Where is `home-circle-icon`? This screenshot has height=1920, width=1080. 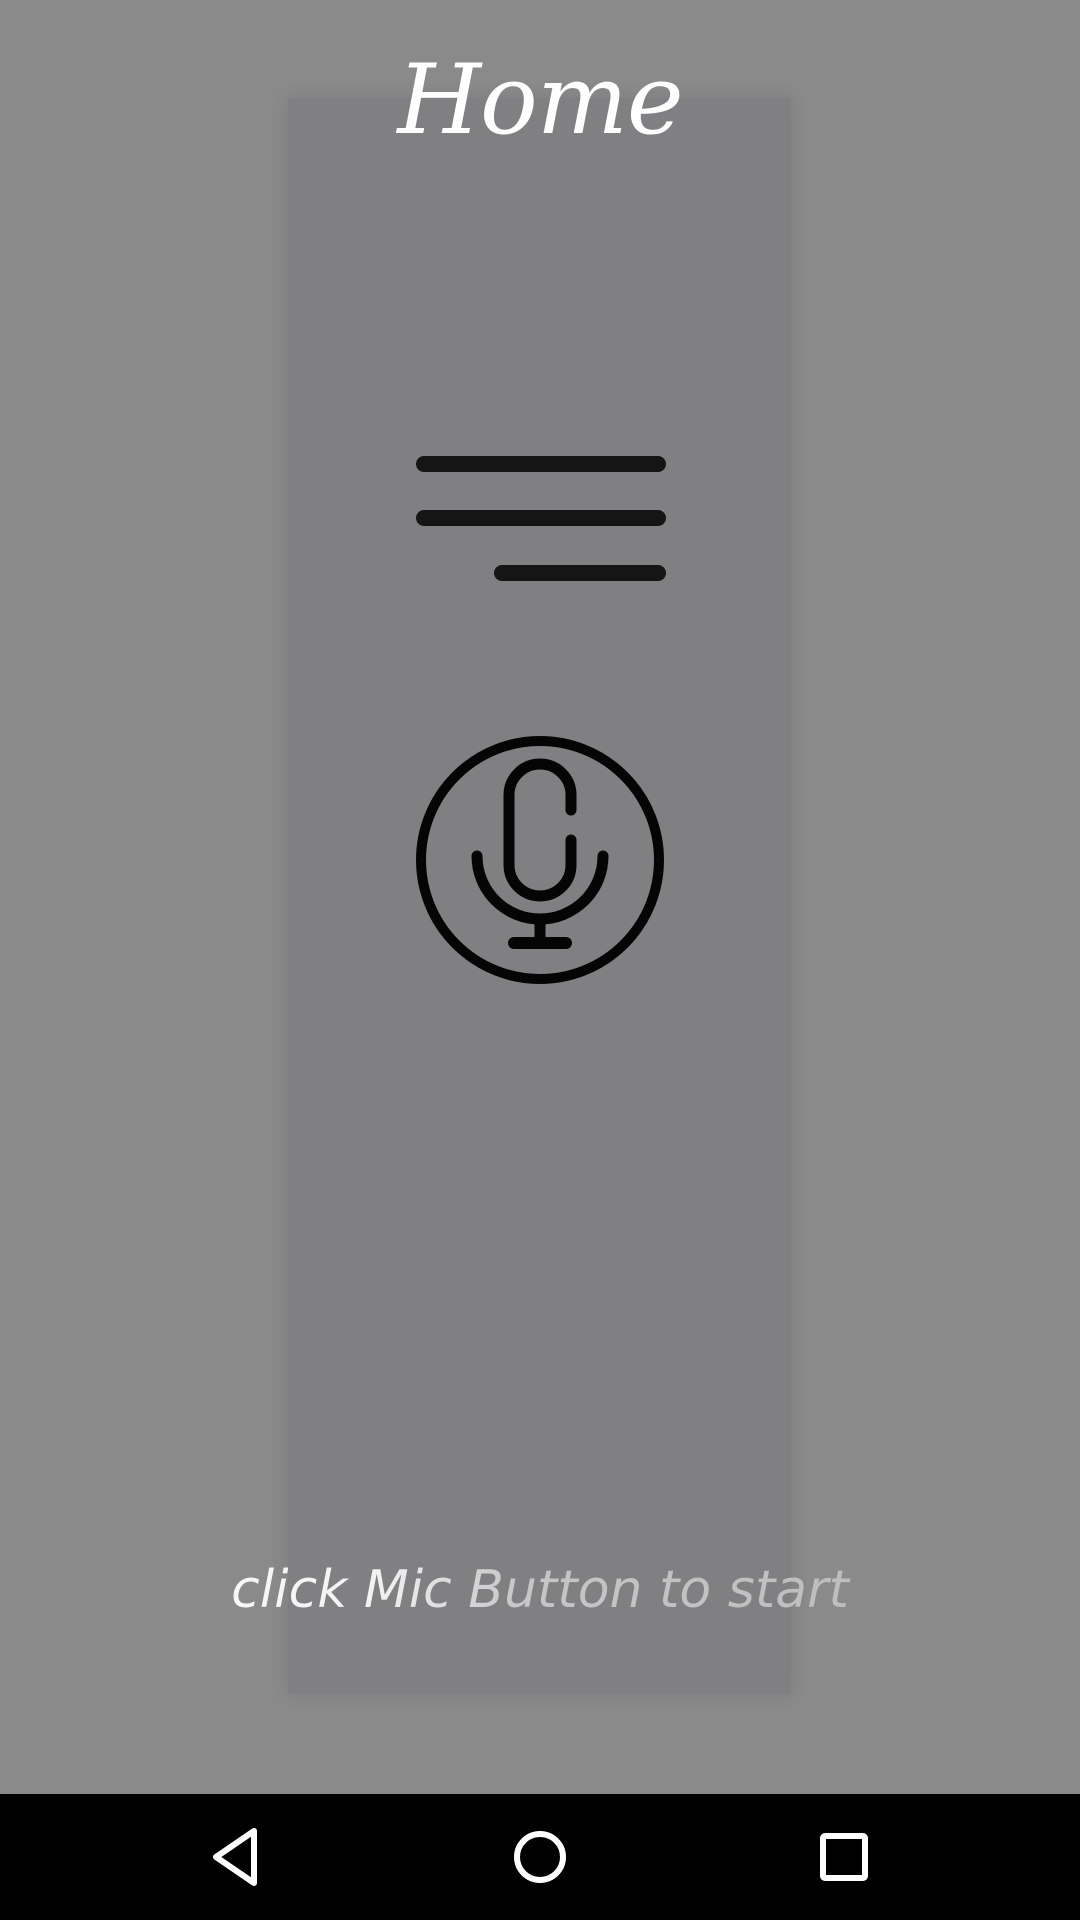 home-circle-icon is located at coordinates (540, 1857).